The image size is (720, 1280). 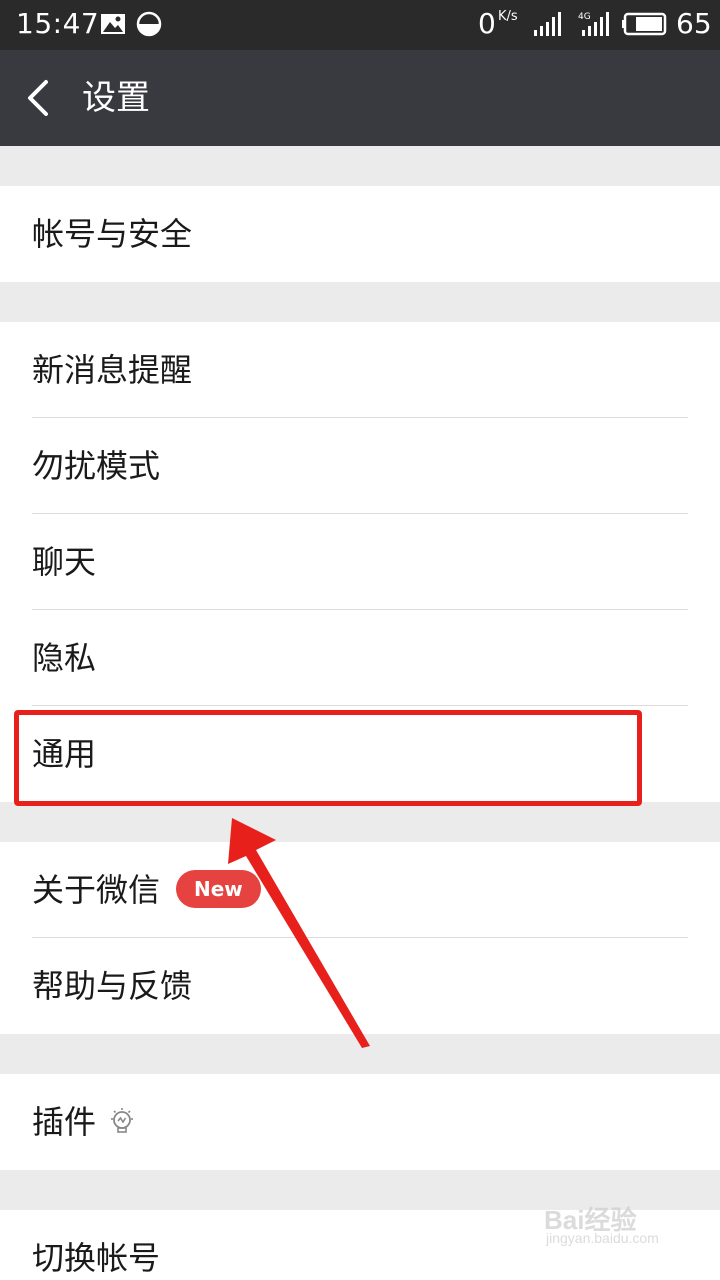 I want to click on chevron-left-icon, so click(x=39, y=98).